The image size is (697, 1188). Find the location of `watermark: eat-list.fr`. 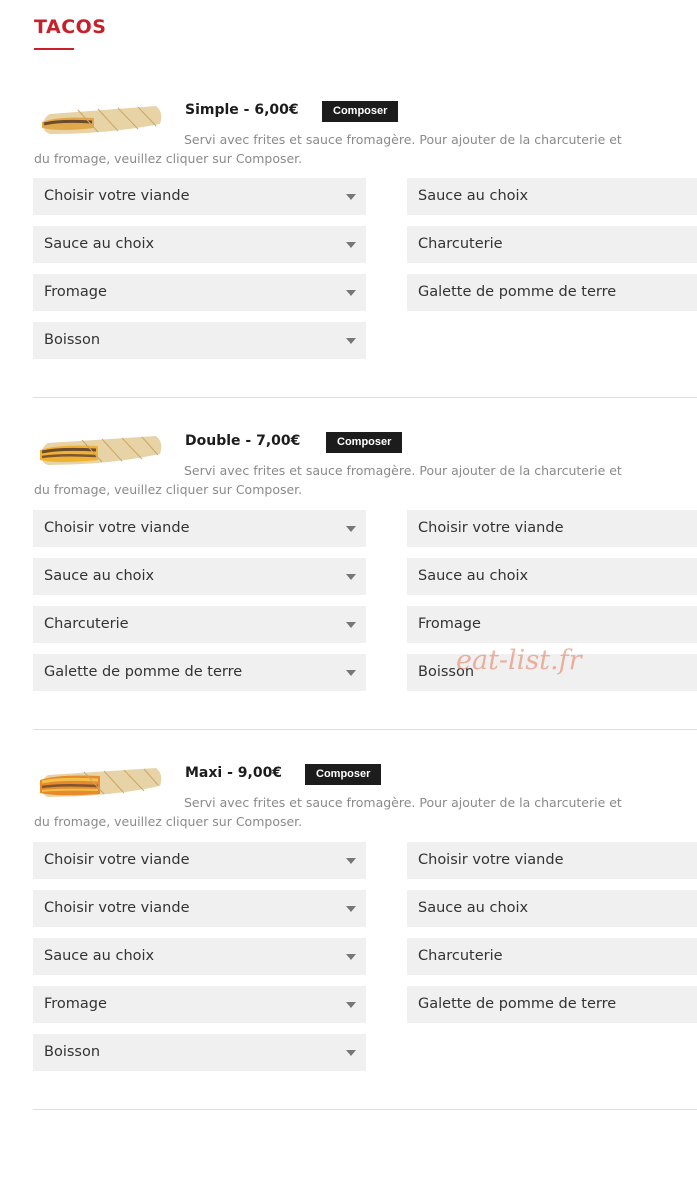

watermark: eat-list.fr is located at coordinates (519, 660).